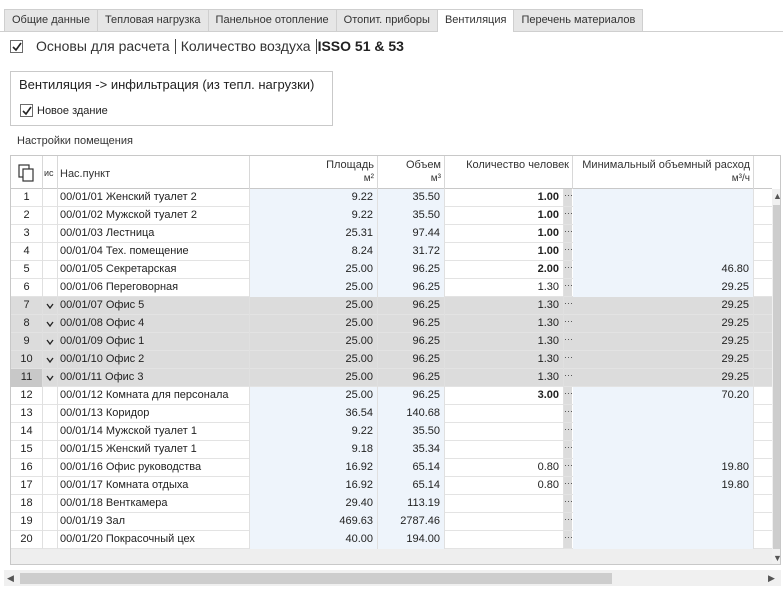 This screenshot has width=783, height=591. What do you see at coordinates (314, 540) in the screenshot?
I see `area-cell: 40.00` at bounding box center [314, 540].